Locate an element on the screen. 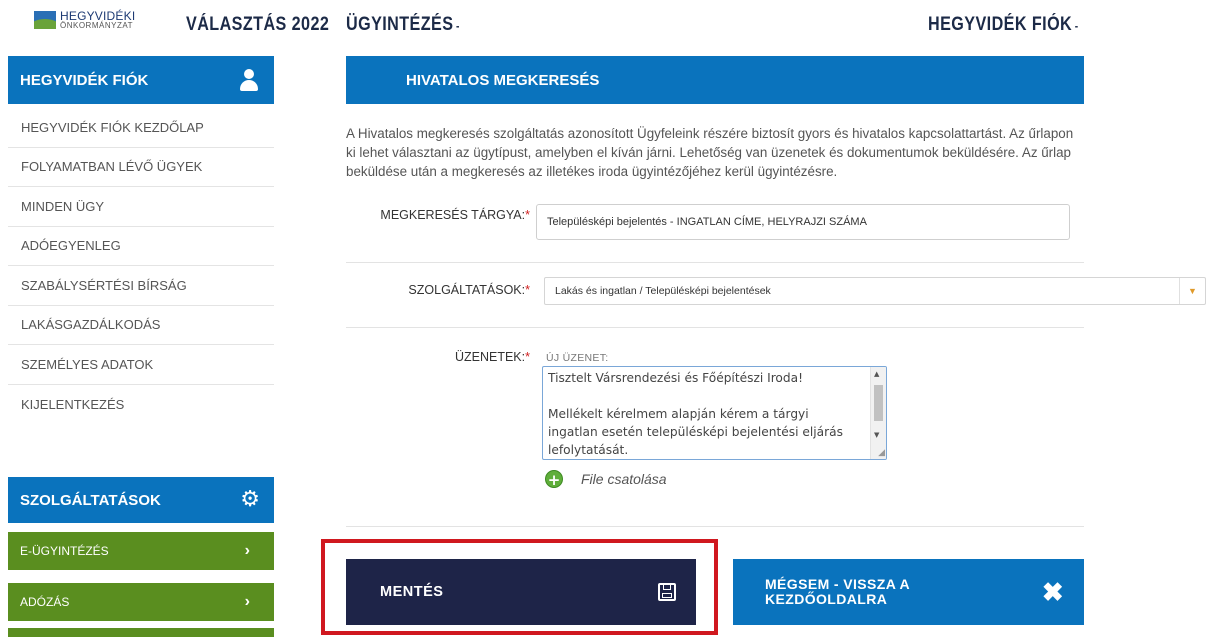 Image resolution: width=1210 pixels, height=637 pixels. textarea-scrollbar: ▲ ▼ ◢ is located at coordinates (878, 413).